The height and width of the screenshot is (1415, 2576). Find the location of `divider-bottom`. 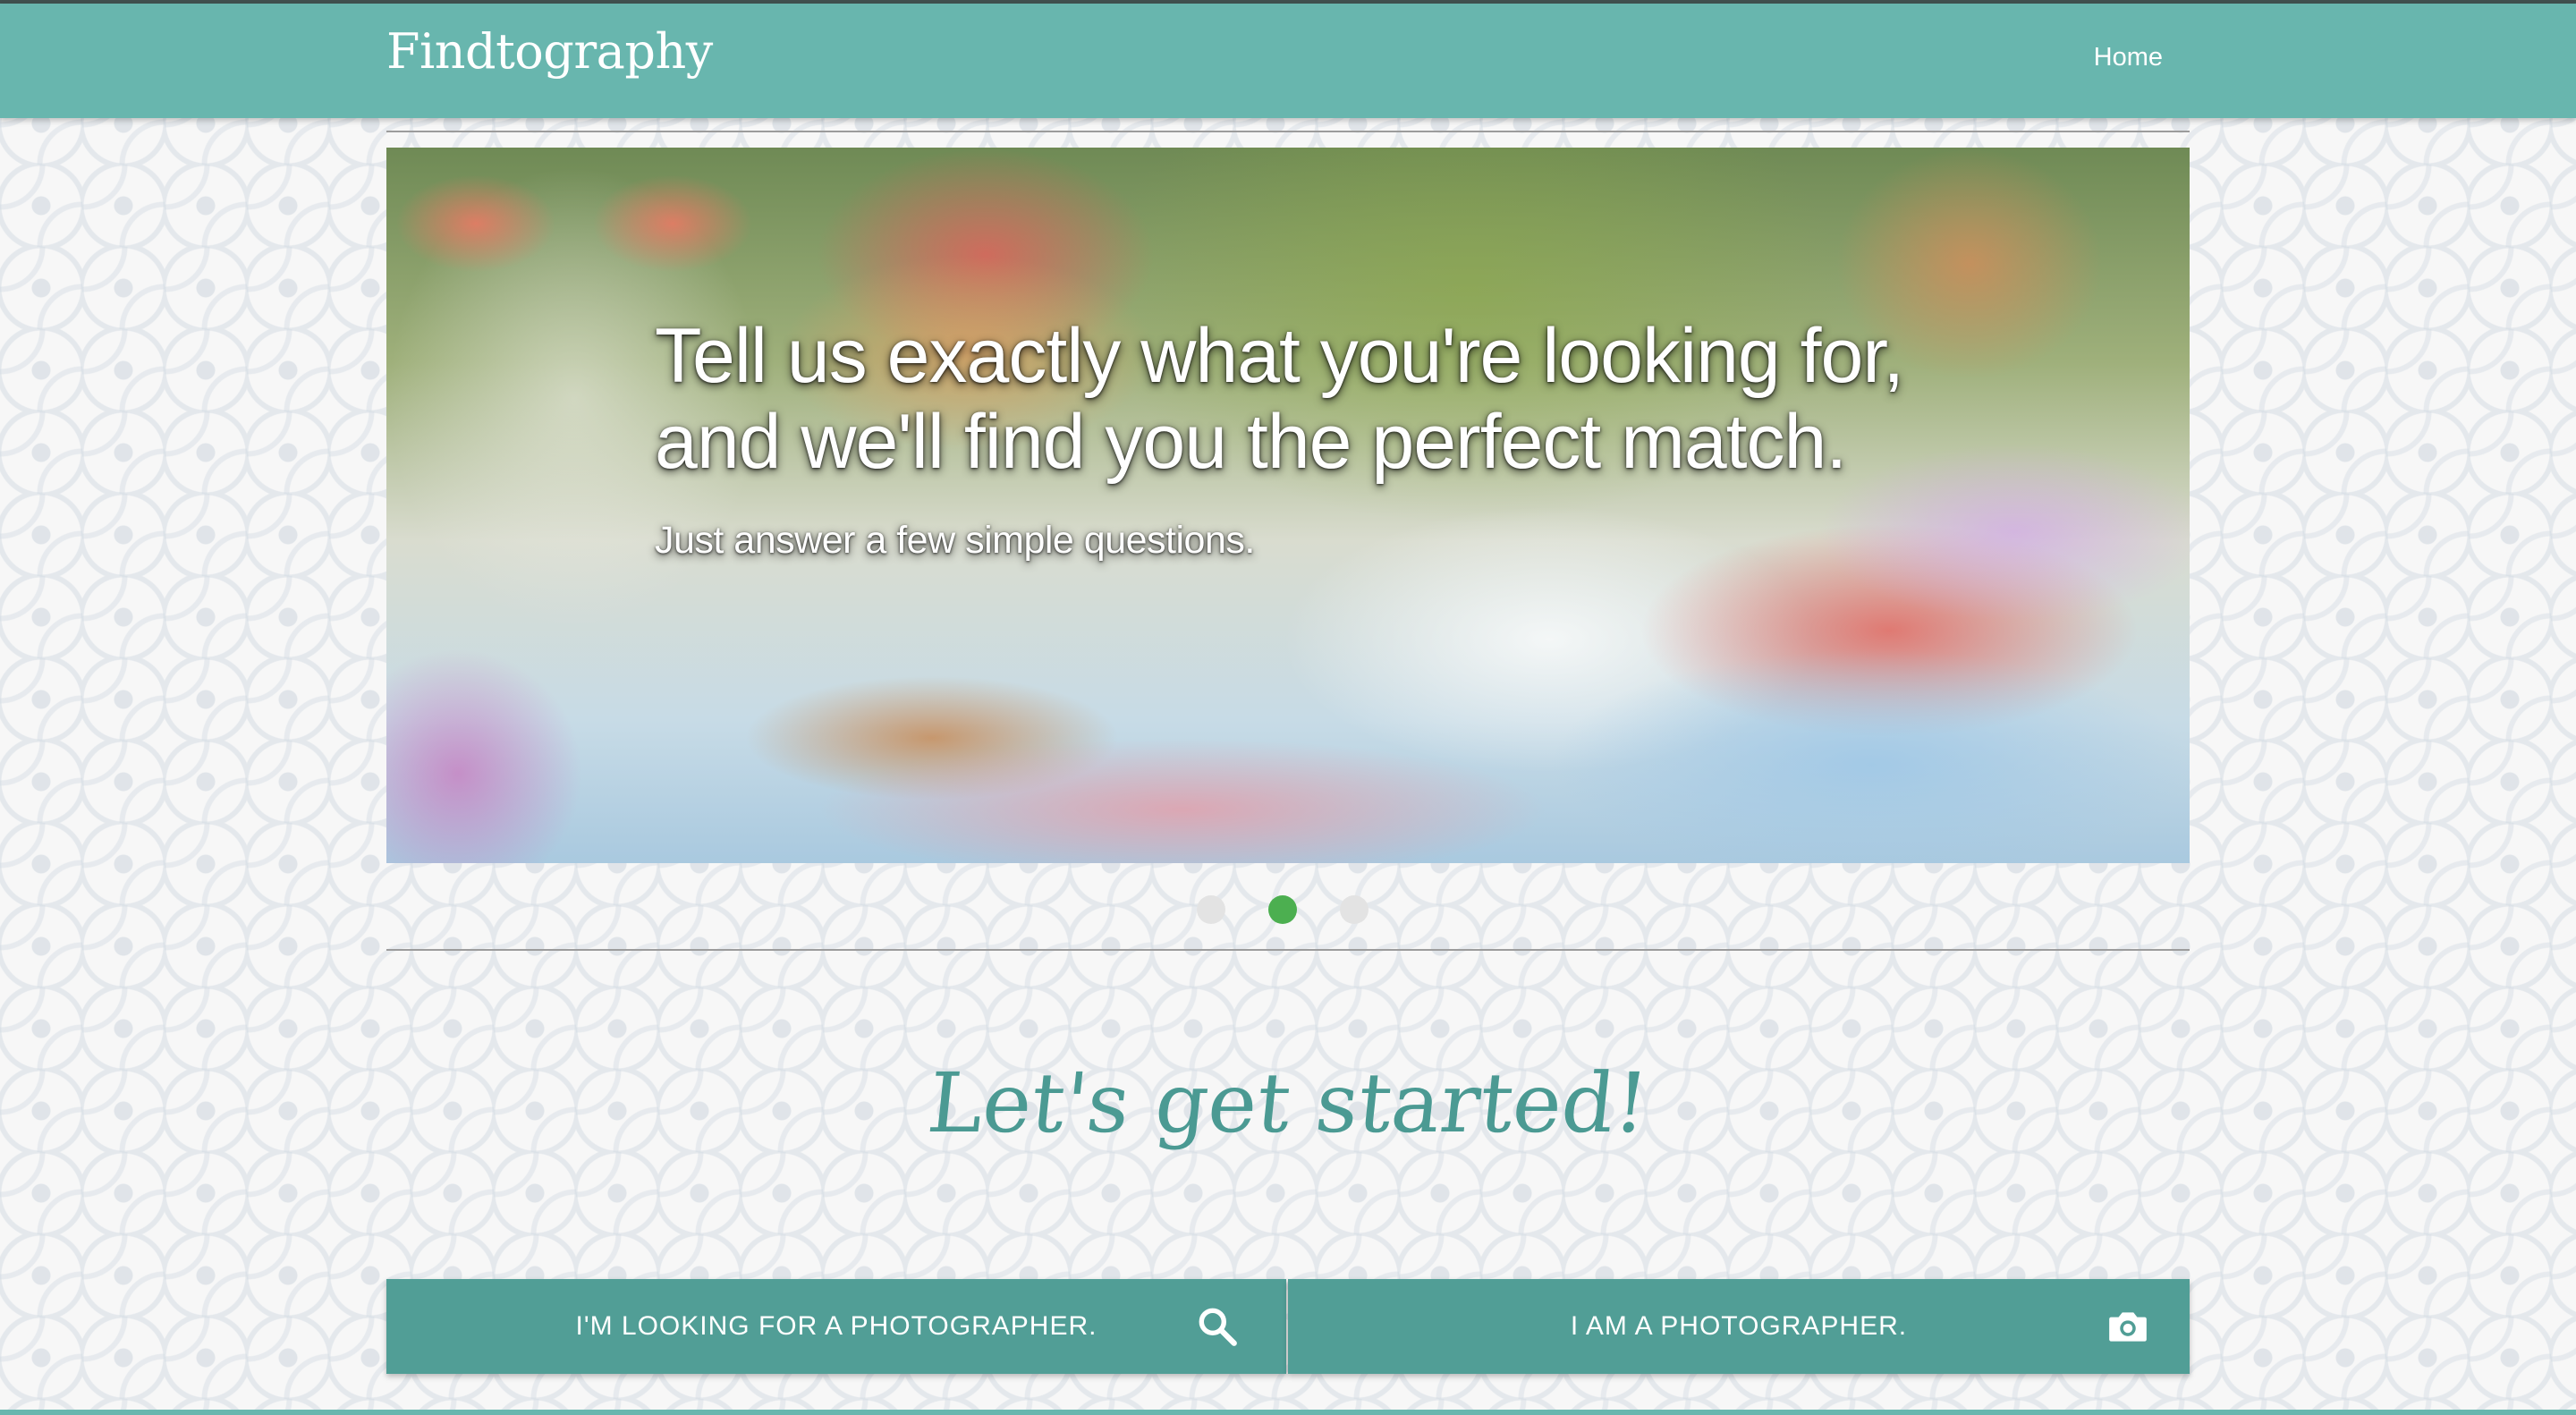

divider-bottom is located at coordinates (1288, 950).